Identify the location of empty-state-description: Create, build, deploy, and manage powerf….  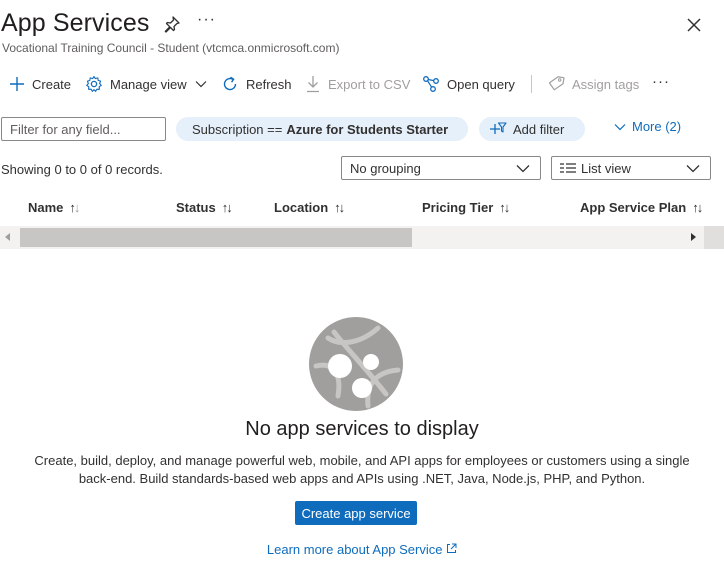
(362, 470).